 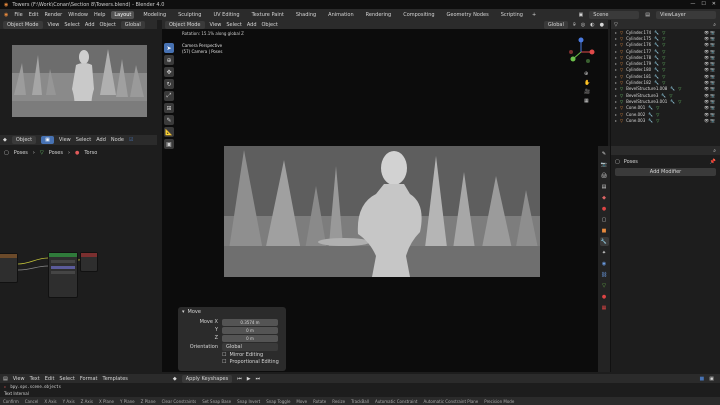 I want to click on snap-icon: ⌾, so click(x=574, y=25).